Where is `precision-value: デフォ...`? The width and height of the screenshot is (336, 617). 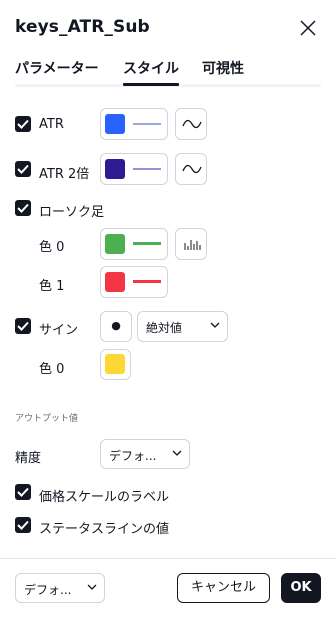
precision-value: デフォ... is located at coordinates (133, 456).